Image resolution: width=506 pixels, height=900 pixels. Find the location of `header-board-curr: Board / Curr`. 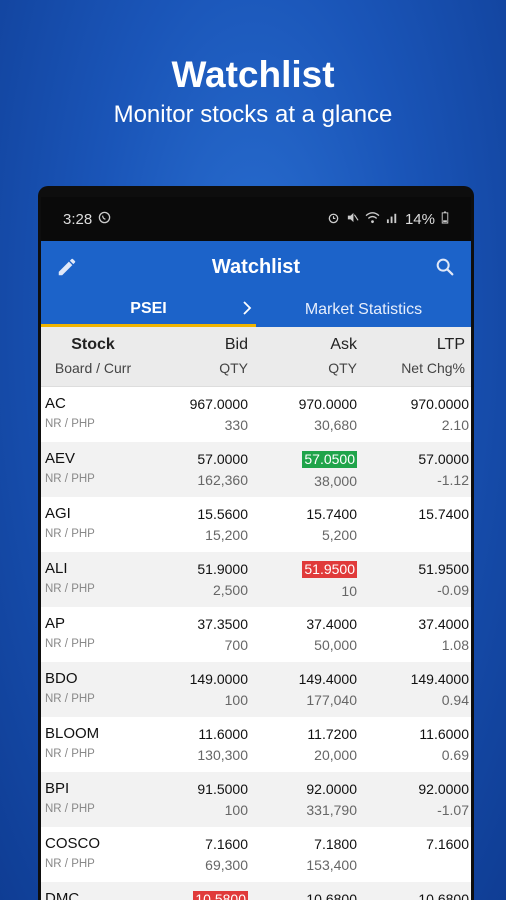

header-board-curr: Board / Curr is located at coordinates (93, 368).